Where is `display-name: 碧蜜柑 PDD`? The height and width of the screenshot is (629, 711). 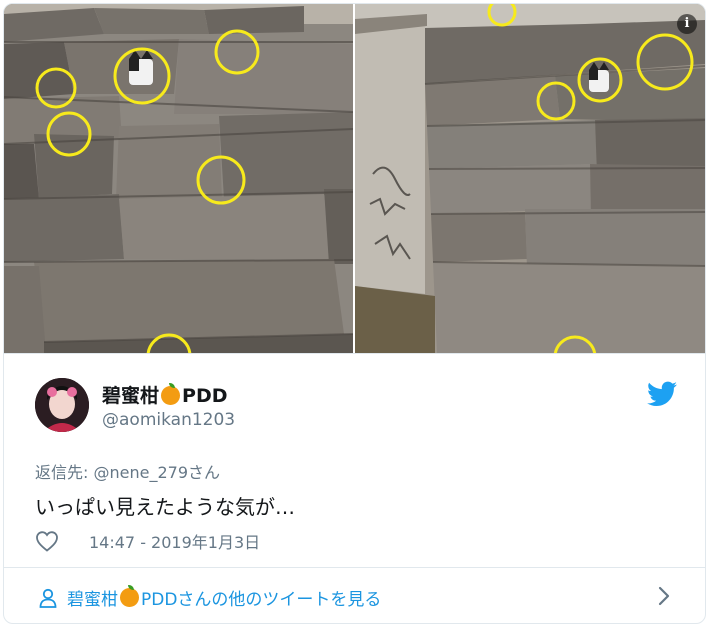 display-name: 碧蜜柑 PDD is located at coordinates (164, 394).